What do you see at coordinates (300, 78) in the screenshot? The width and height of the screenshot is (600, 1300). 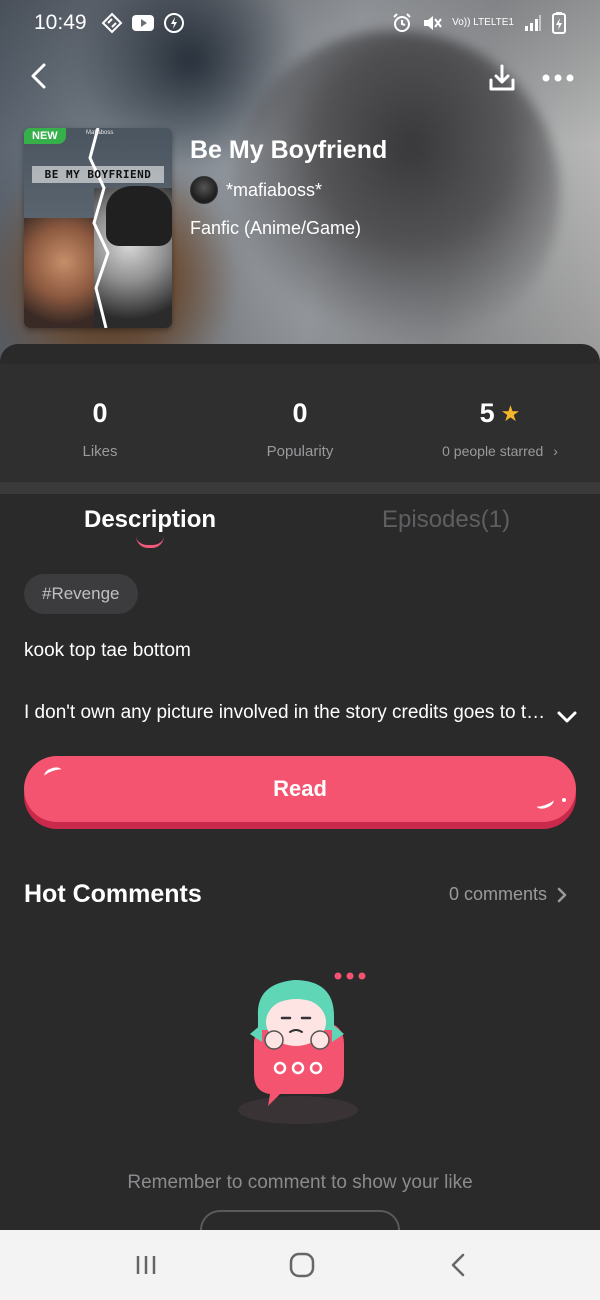 I see `top-action-bar` at bounding box center [300, 78].